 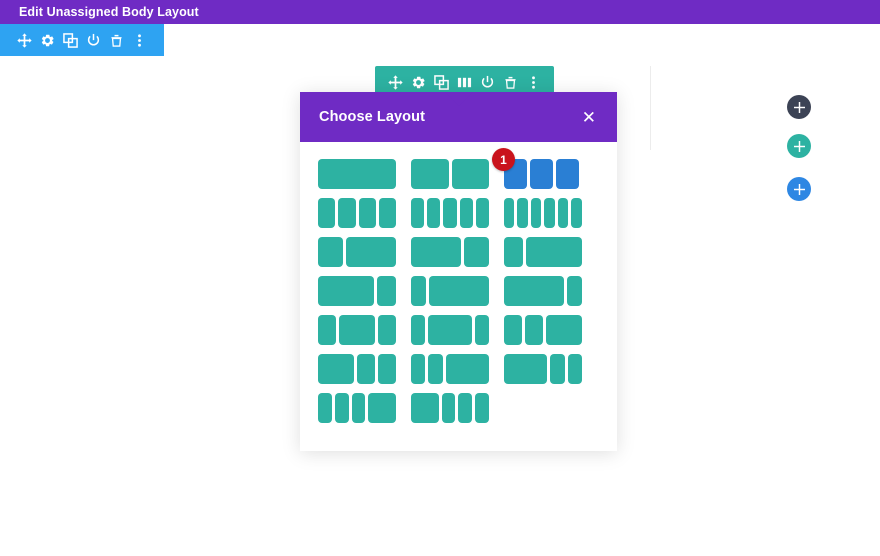 I want to click on layout-6-column, so click(x=543, y=213).